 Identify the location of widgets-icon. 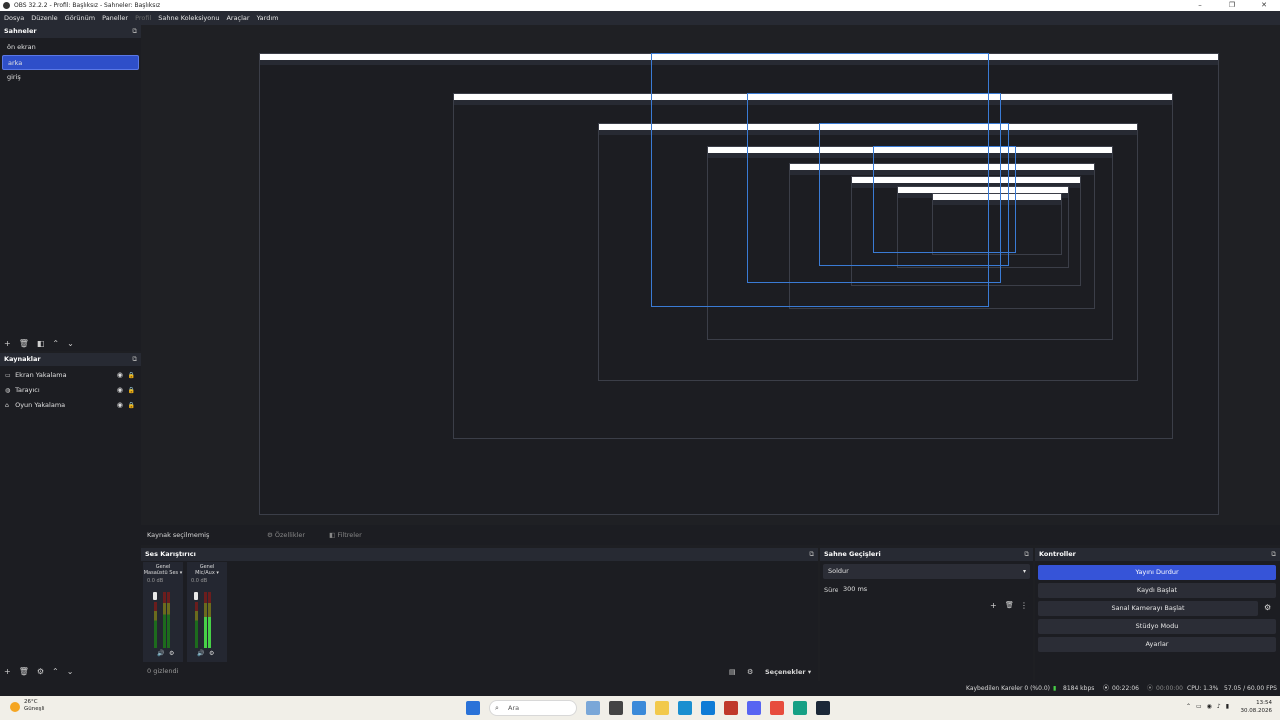
(639, 708).